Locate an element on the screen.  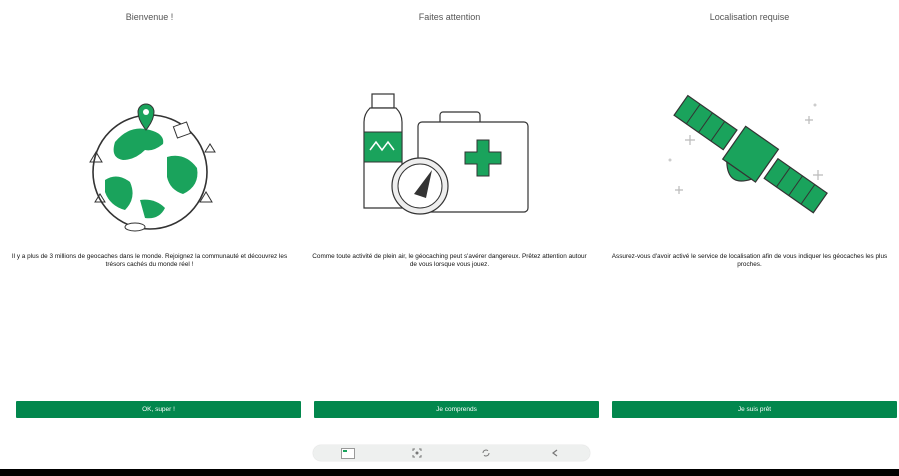
ok-super-button: OK, super ! is located at coordinates (158, 409).